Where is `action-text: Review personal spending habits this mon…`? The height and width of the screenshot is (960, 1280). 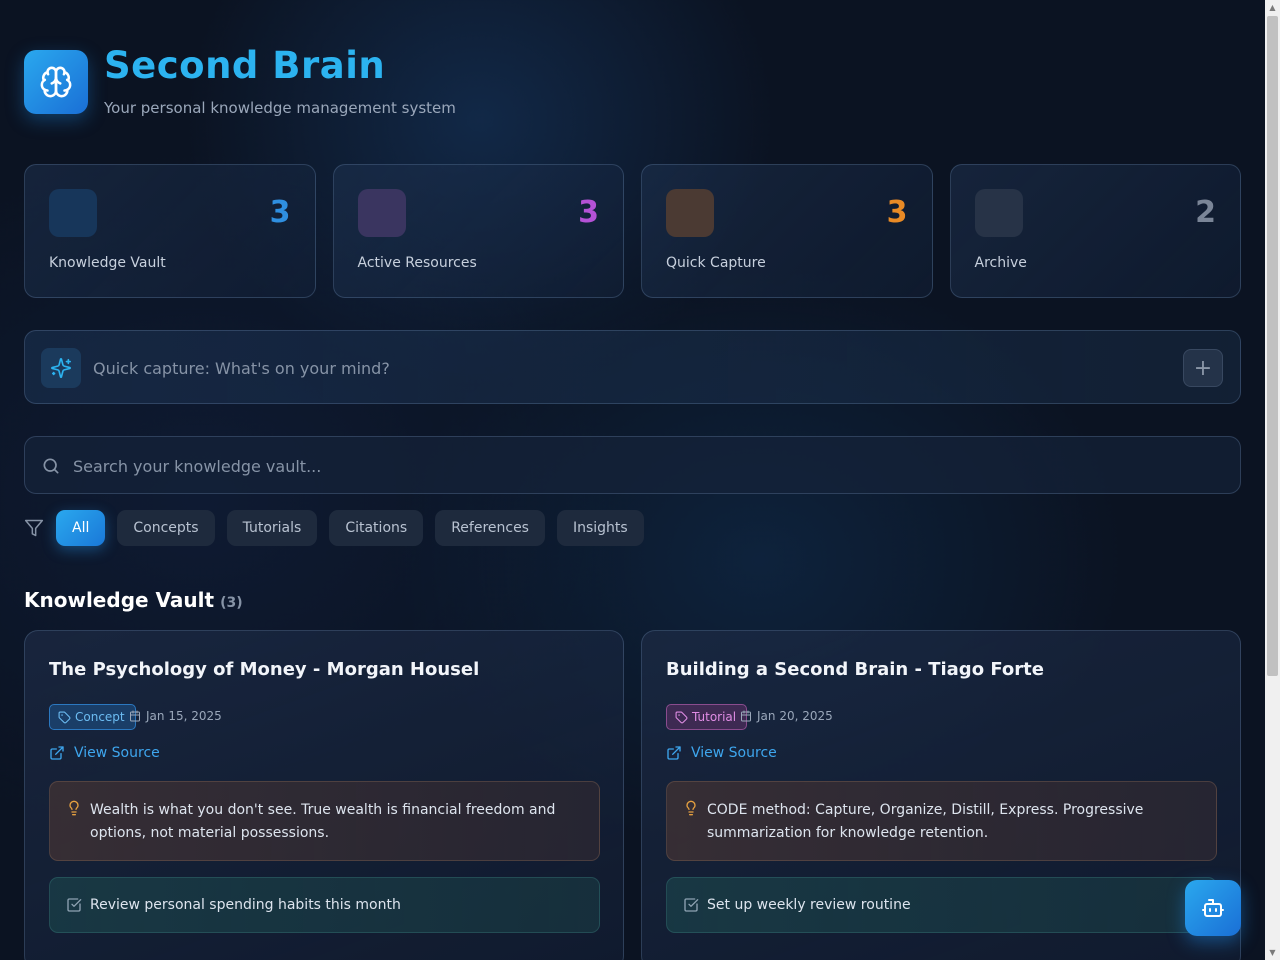 action-text: Review personal spending habits this mon… is located at coordinates (245, 905).